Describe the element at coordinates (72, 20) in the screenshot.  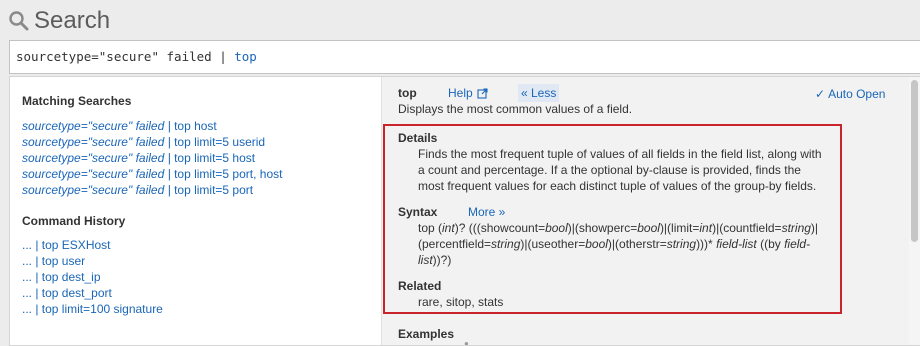
I see `page-title: Search` at that location.